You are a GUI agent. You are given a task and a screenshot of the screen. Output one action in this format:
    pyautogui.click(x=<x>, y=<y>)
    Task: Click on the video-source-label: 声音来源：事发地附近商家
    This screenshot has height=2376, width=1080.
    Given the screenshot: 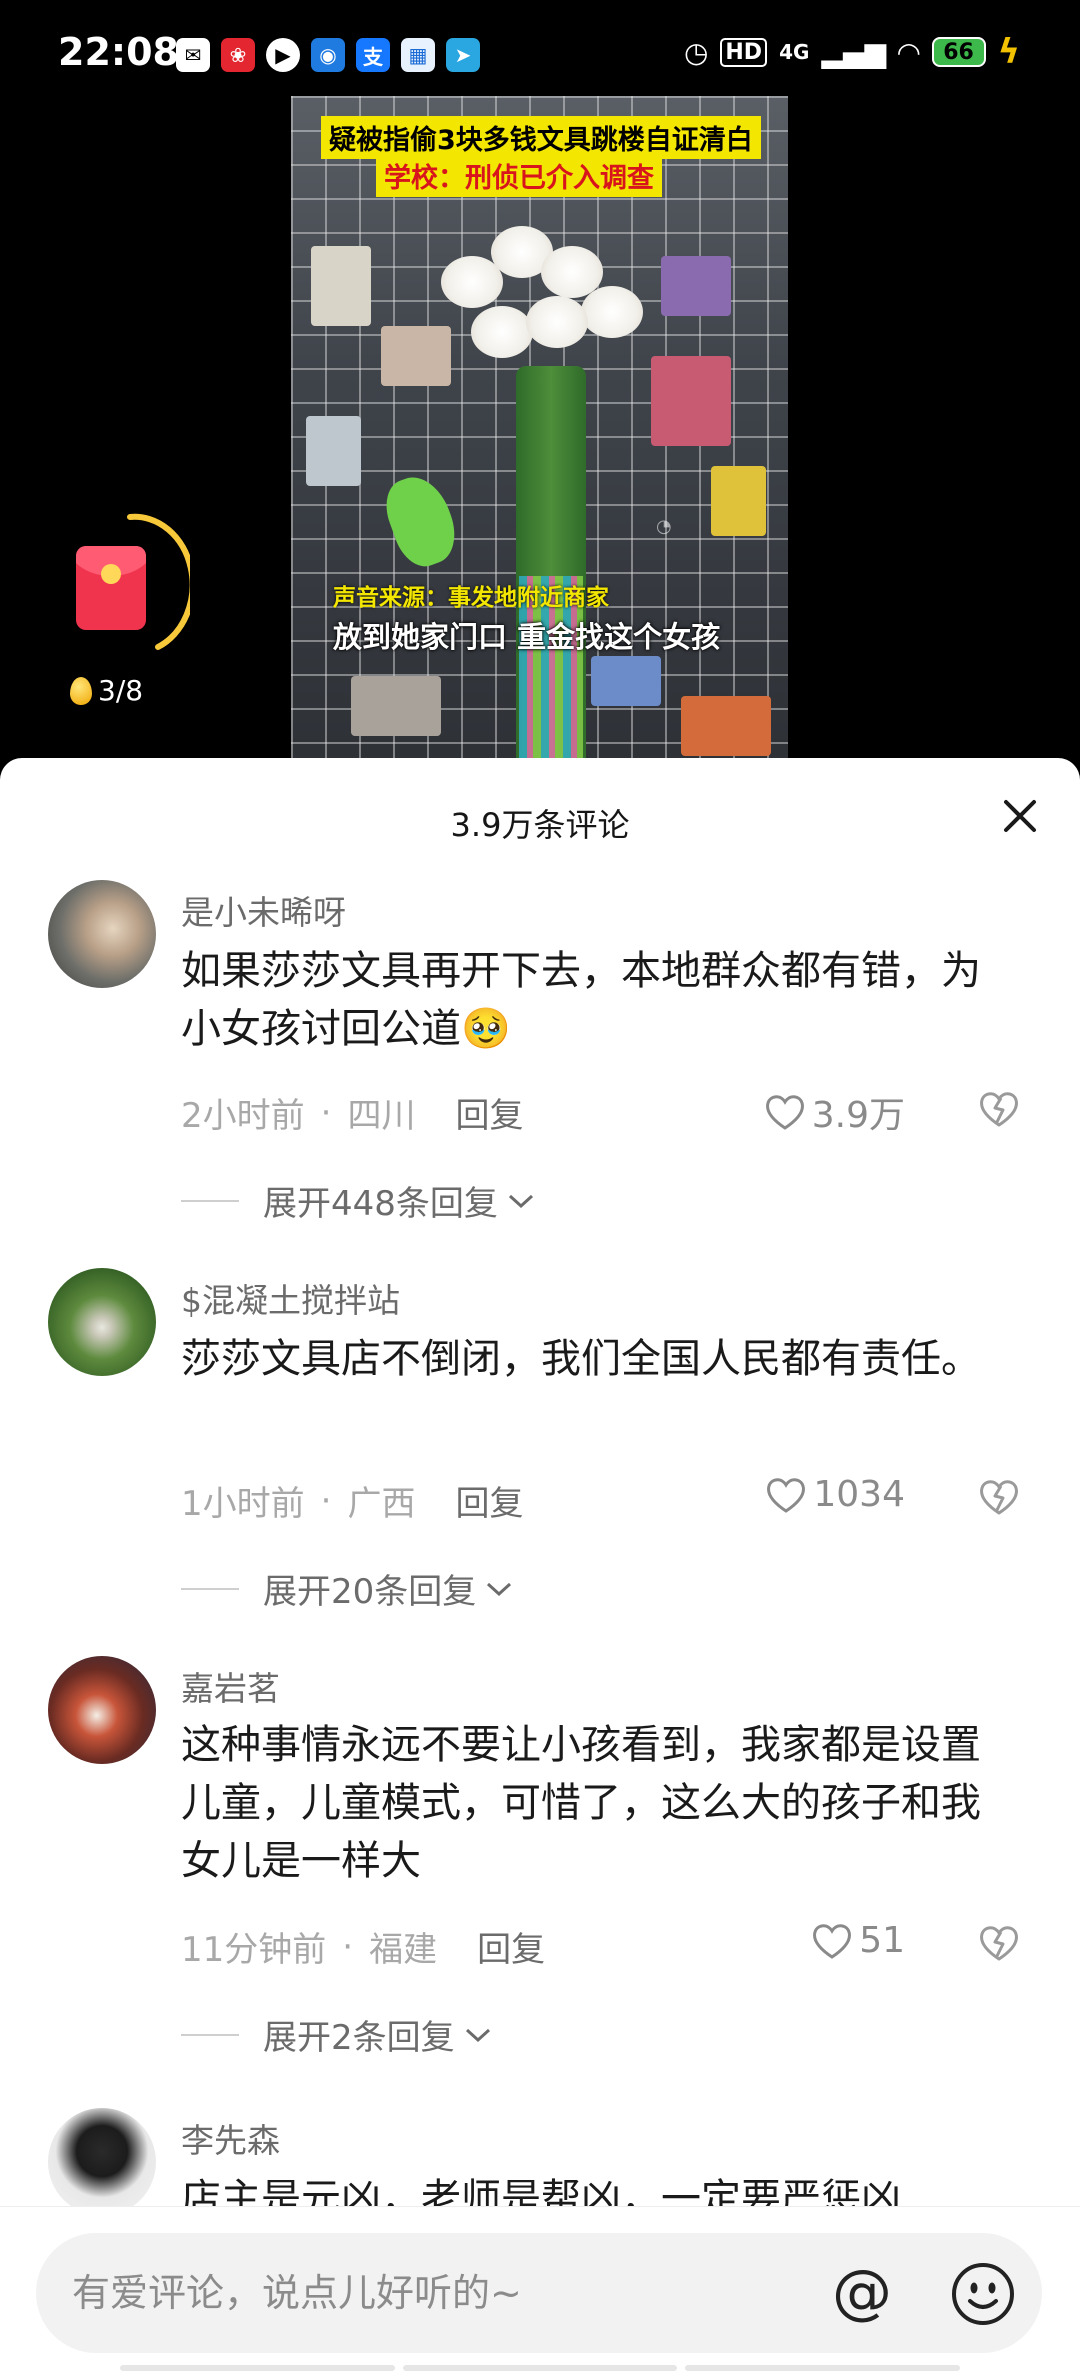 What is the action you would take?
    pyautogui.click(x=471, y=598)
    